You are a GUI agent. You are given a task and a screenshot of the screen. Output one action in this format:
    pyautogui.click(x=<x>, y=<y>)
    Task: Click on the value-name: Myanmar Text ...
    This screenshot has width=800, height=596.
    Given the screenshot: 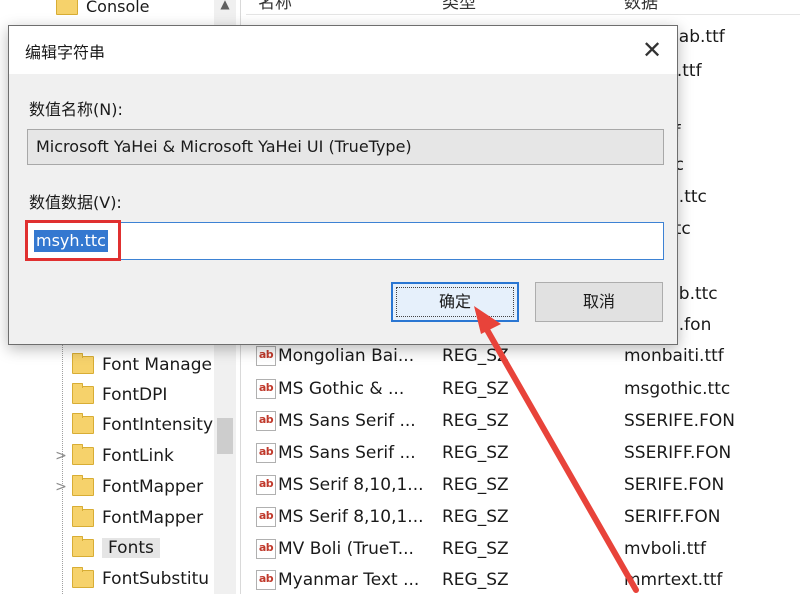 What is the action you would take?
    pyautogui.click(x=349, y=580)
    